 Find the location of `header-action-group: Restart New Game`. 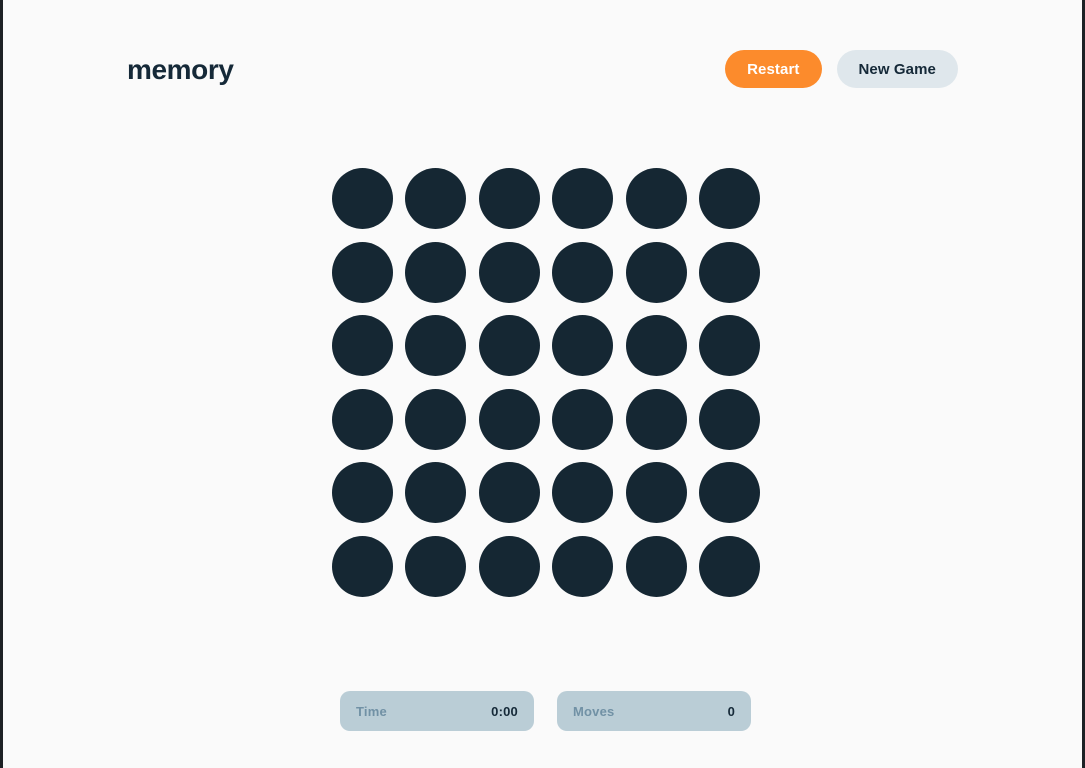

header-action-group: Restart New Game is located at coordinates (841, 69).